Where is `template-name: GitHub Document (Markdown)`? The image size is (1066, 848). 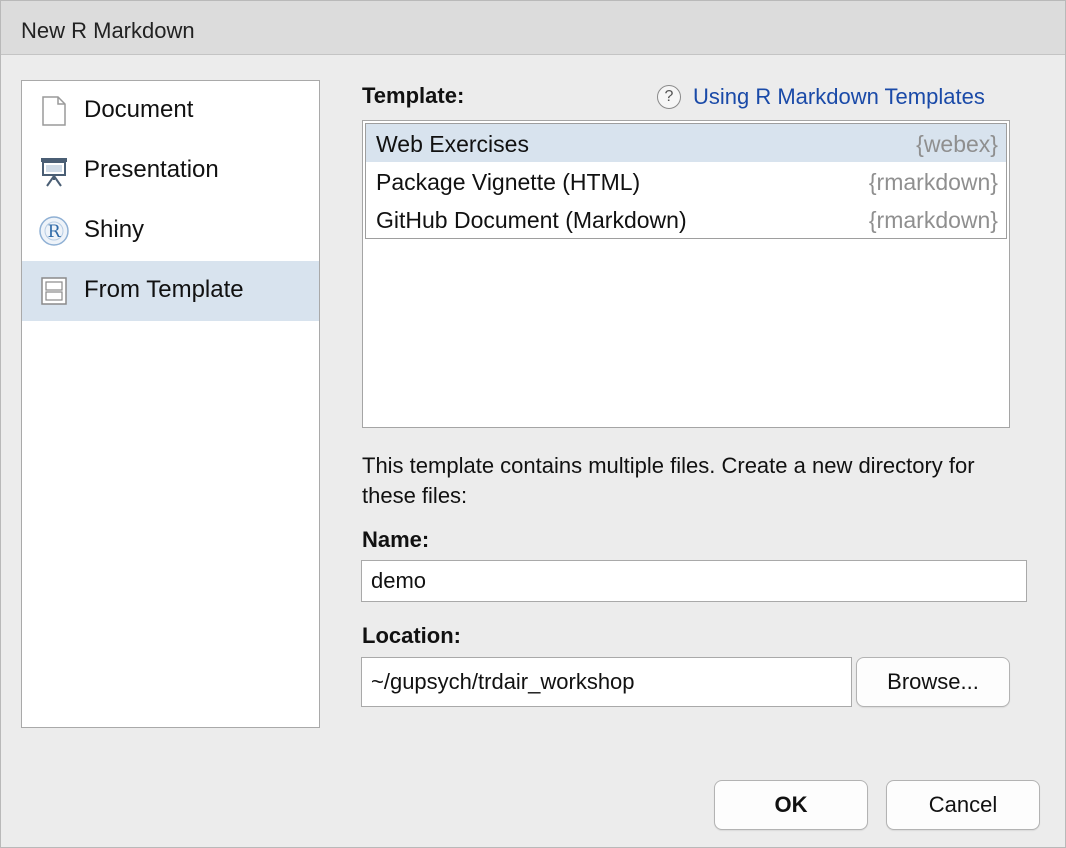
template-name: GitHub Document (Markdown) is located at coordinates (531, 220).